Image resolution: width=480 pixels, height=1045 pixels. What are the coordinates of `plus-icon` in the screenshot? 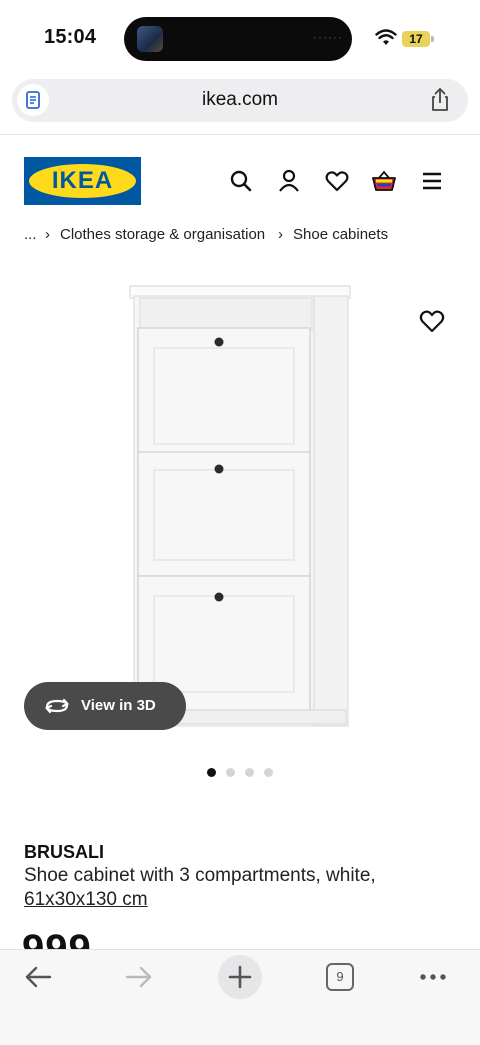 It's located at (240, 977).